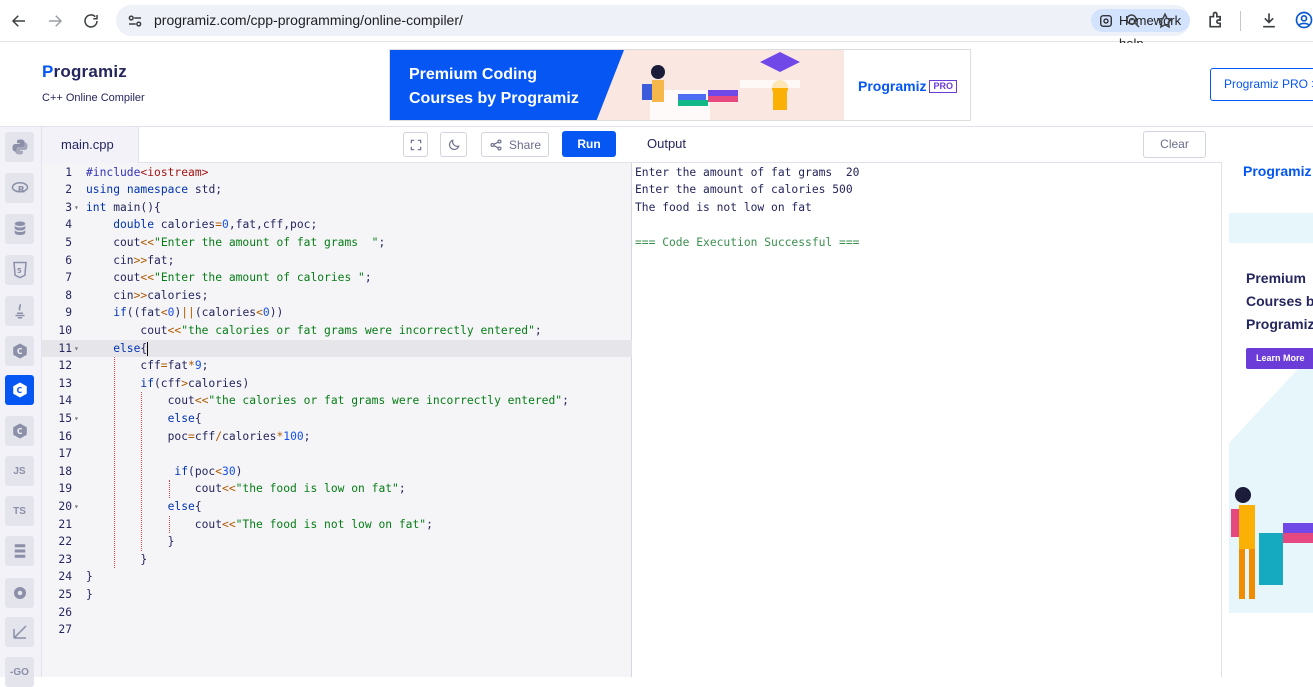  What do you see at coordinates (337, 489) in the screenshot?
I see `code-line: 19 cout<<"the food is low on fat";` at bounding box center [337, 489].